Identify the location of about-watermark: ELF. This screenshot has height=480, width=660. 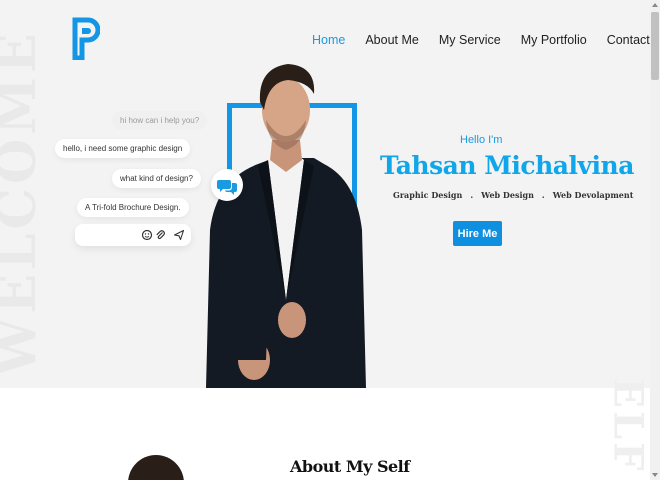
(627, 425).